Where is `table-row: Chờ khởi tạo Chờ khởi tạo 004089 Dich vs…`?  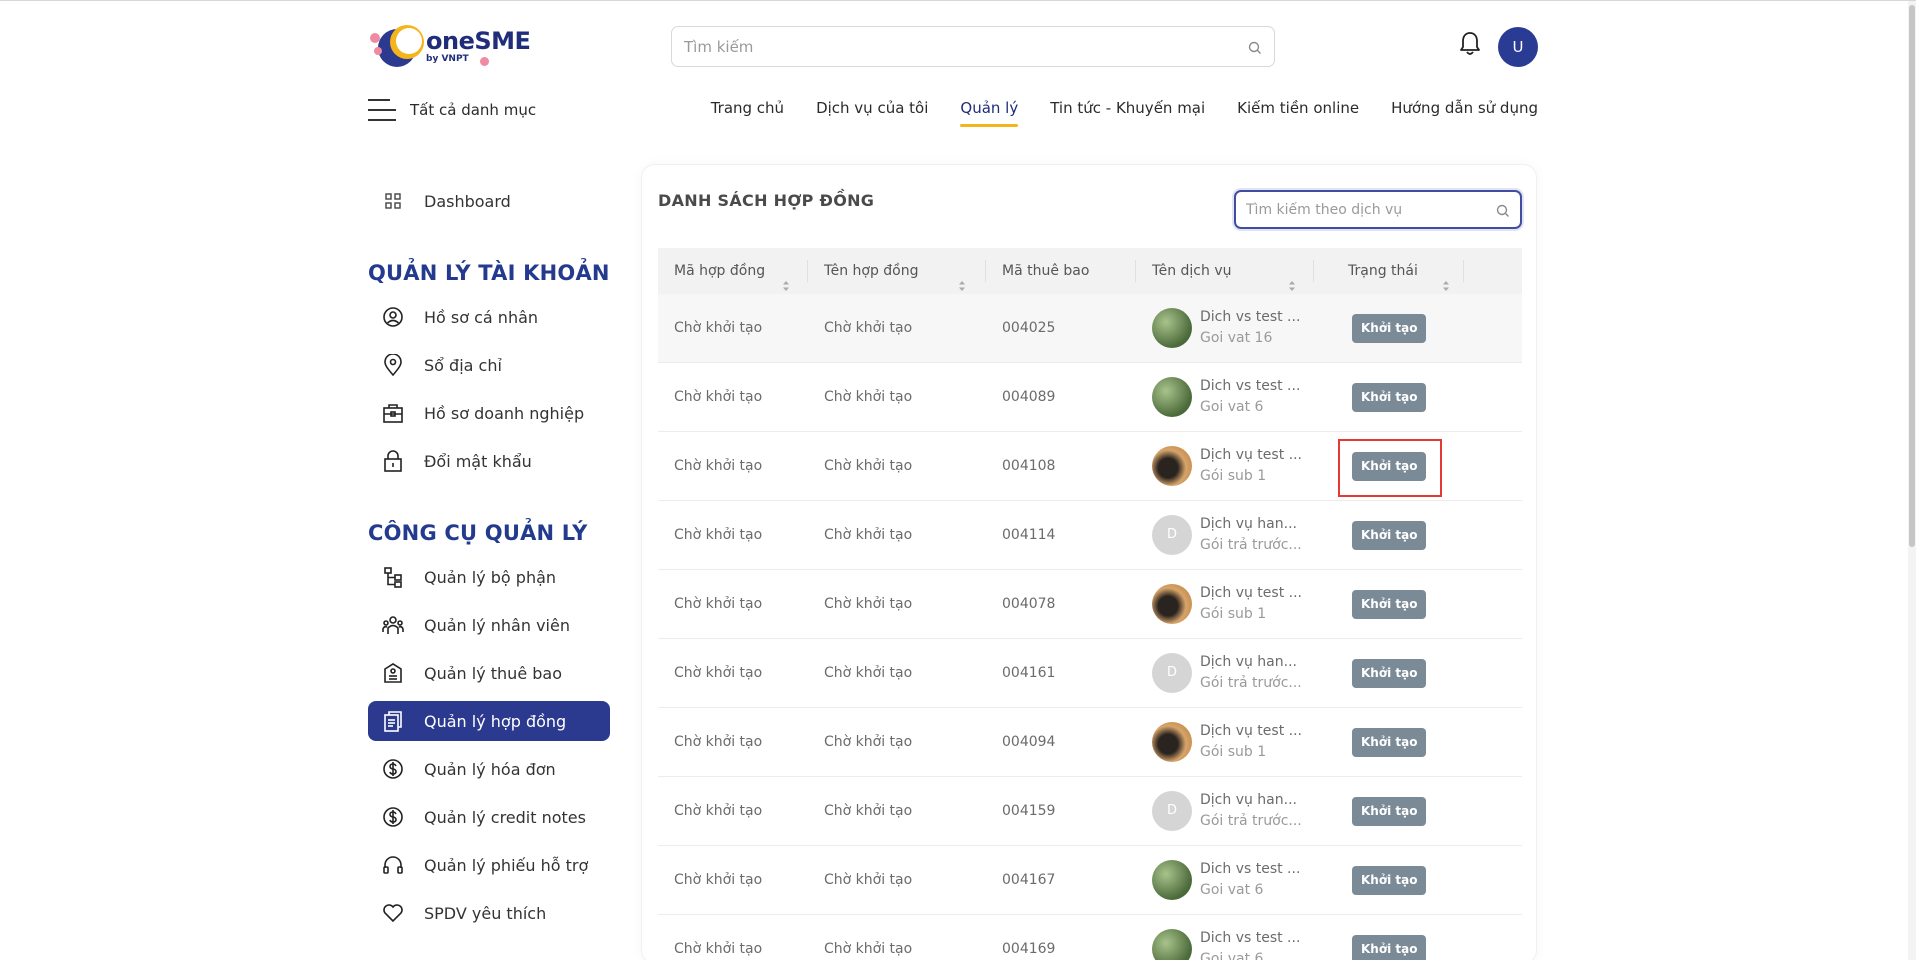 table-row: Chờ khởi tạo Chờ khởi tạo 004089 Dich vs… is located at coordinates (1090, 397).